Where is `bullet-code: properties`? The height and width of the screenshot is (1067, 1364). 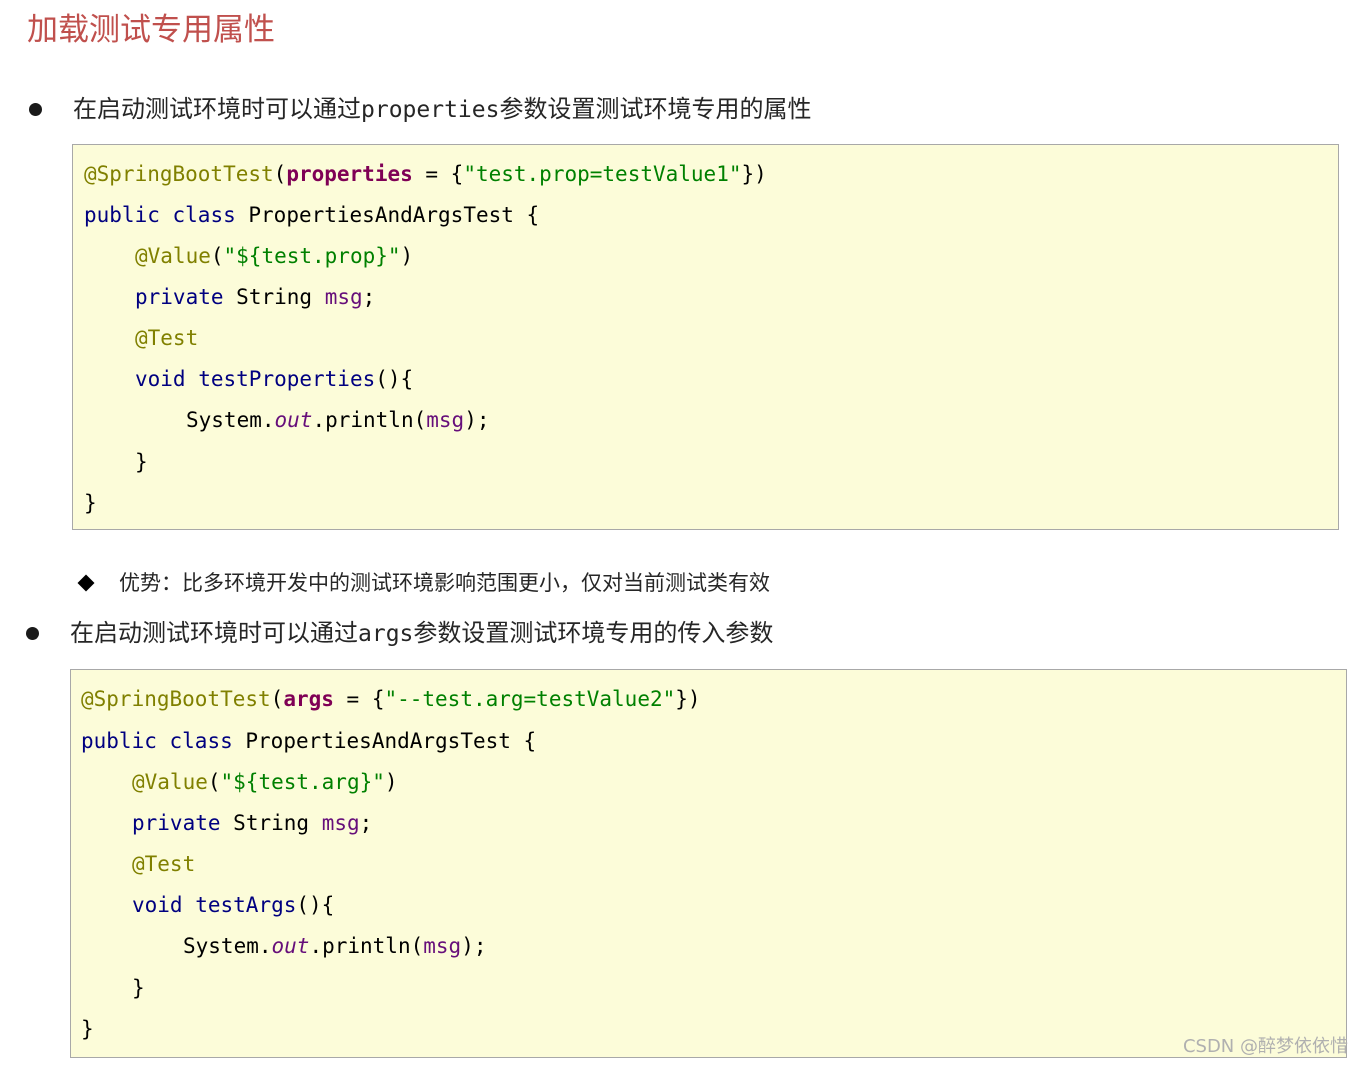 bullet-code: properties is located at coordinates (430, 110).